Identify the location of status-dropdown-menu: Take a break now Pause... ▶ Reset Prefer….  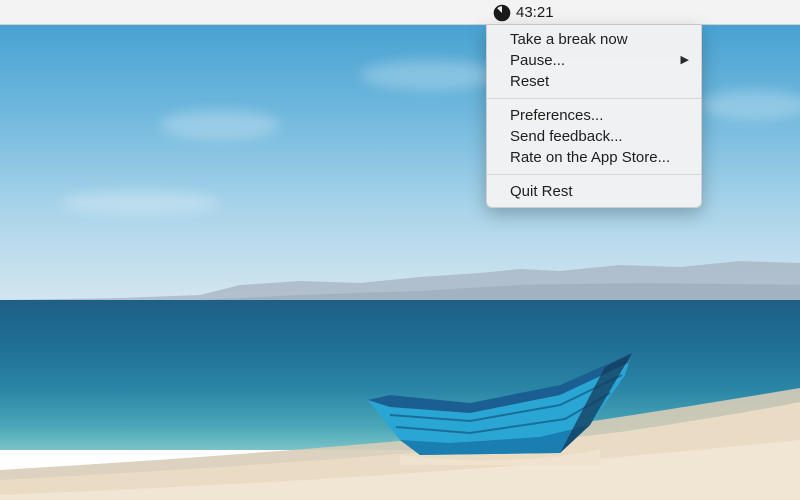
(594, 116).